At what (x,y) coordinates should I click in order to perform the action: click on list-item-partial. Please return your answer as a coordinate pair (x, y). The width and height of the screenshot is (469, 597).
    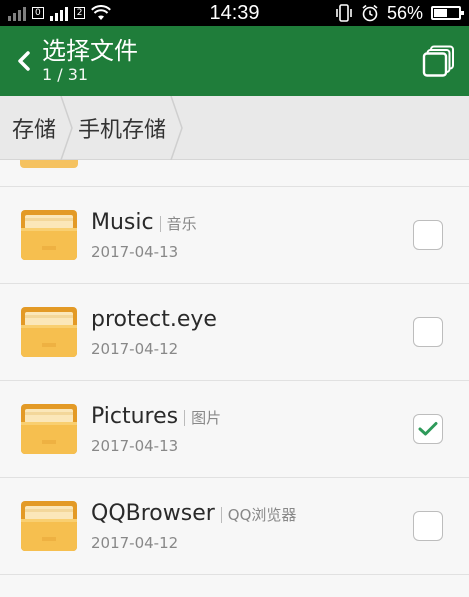
    Looking at the image, I should click on (234, 173).